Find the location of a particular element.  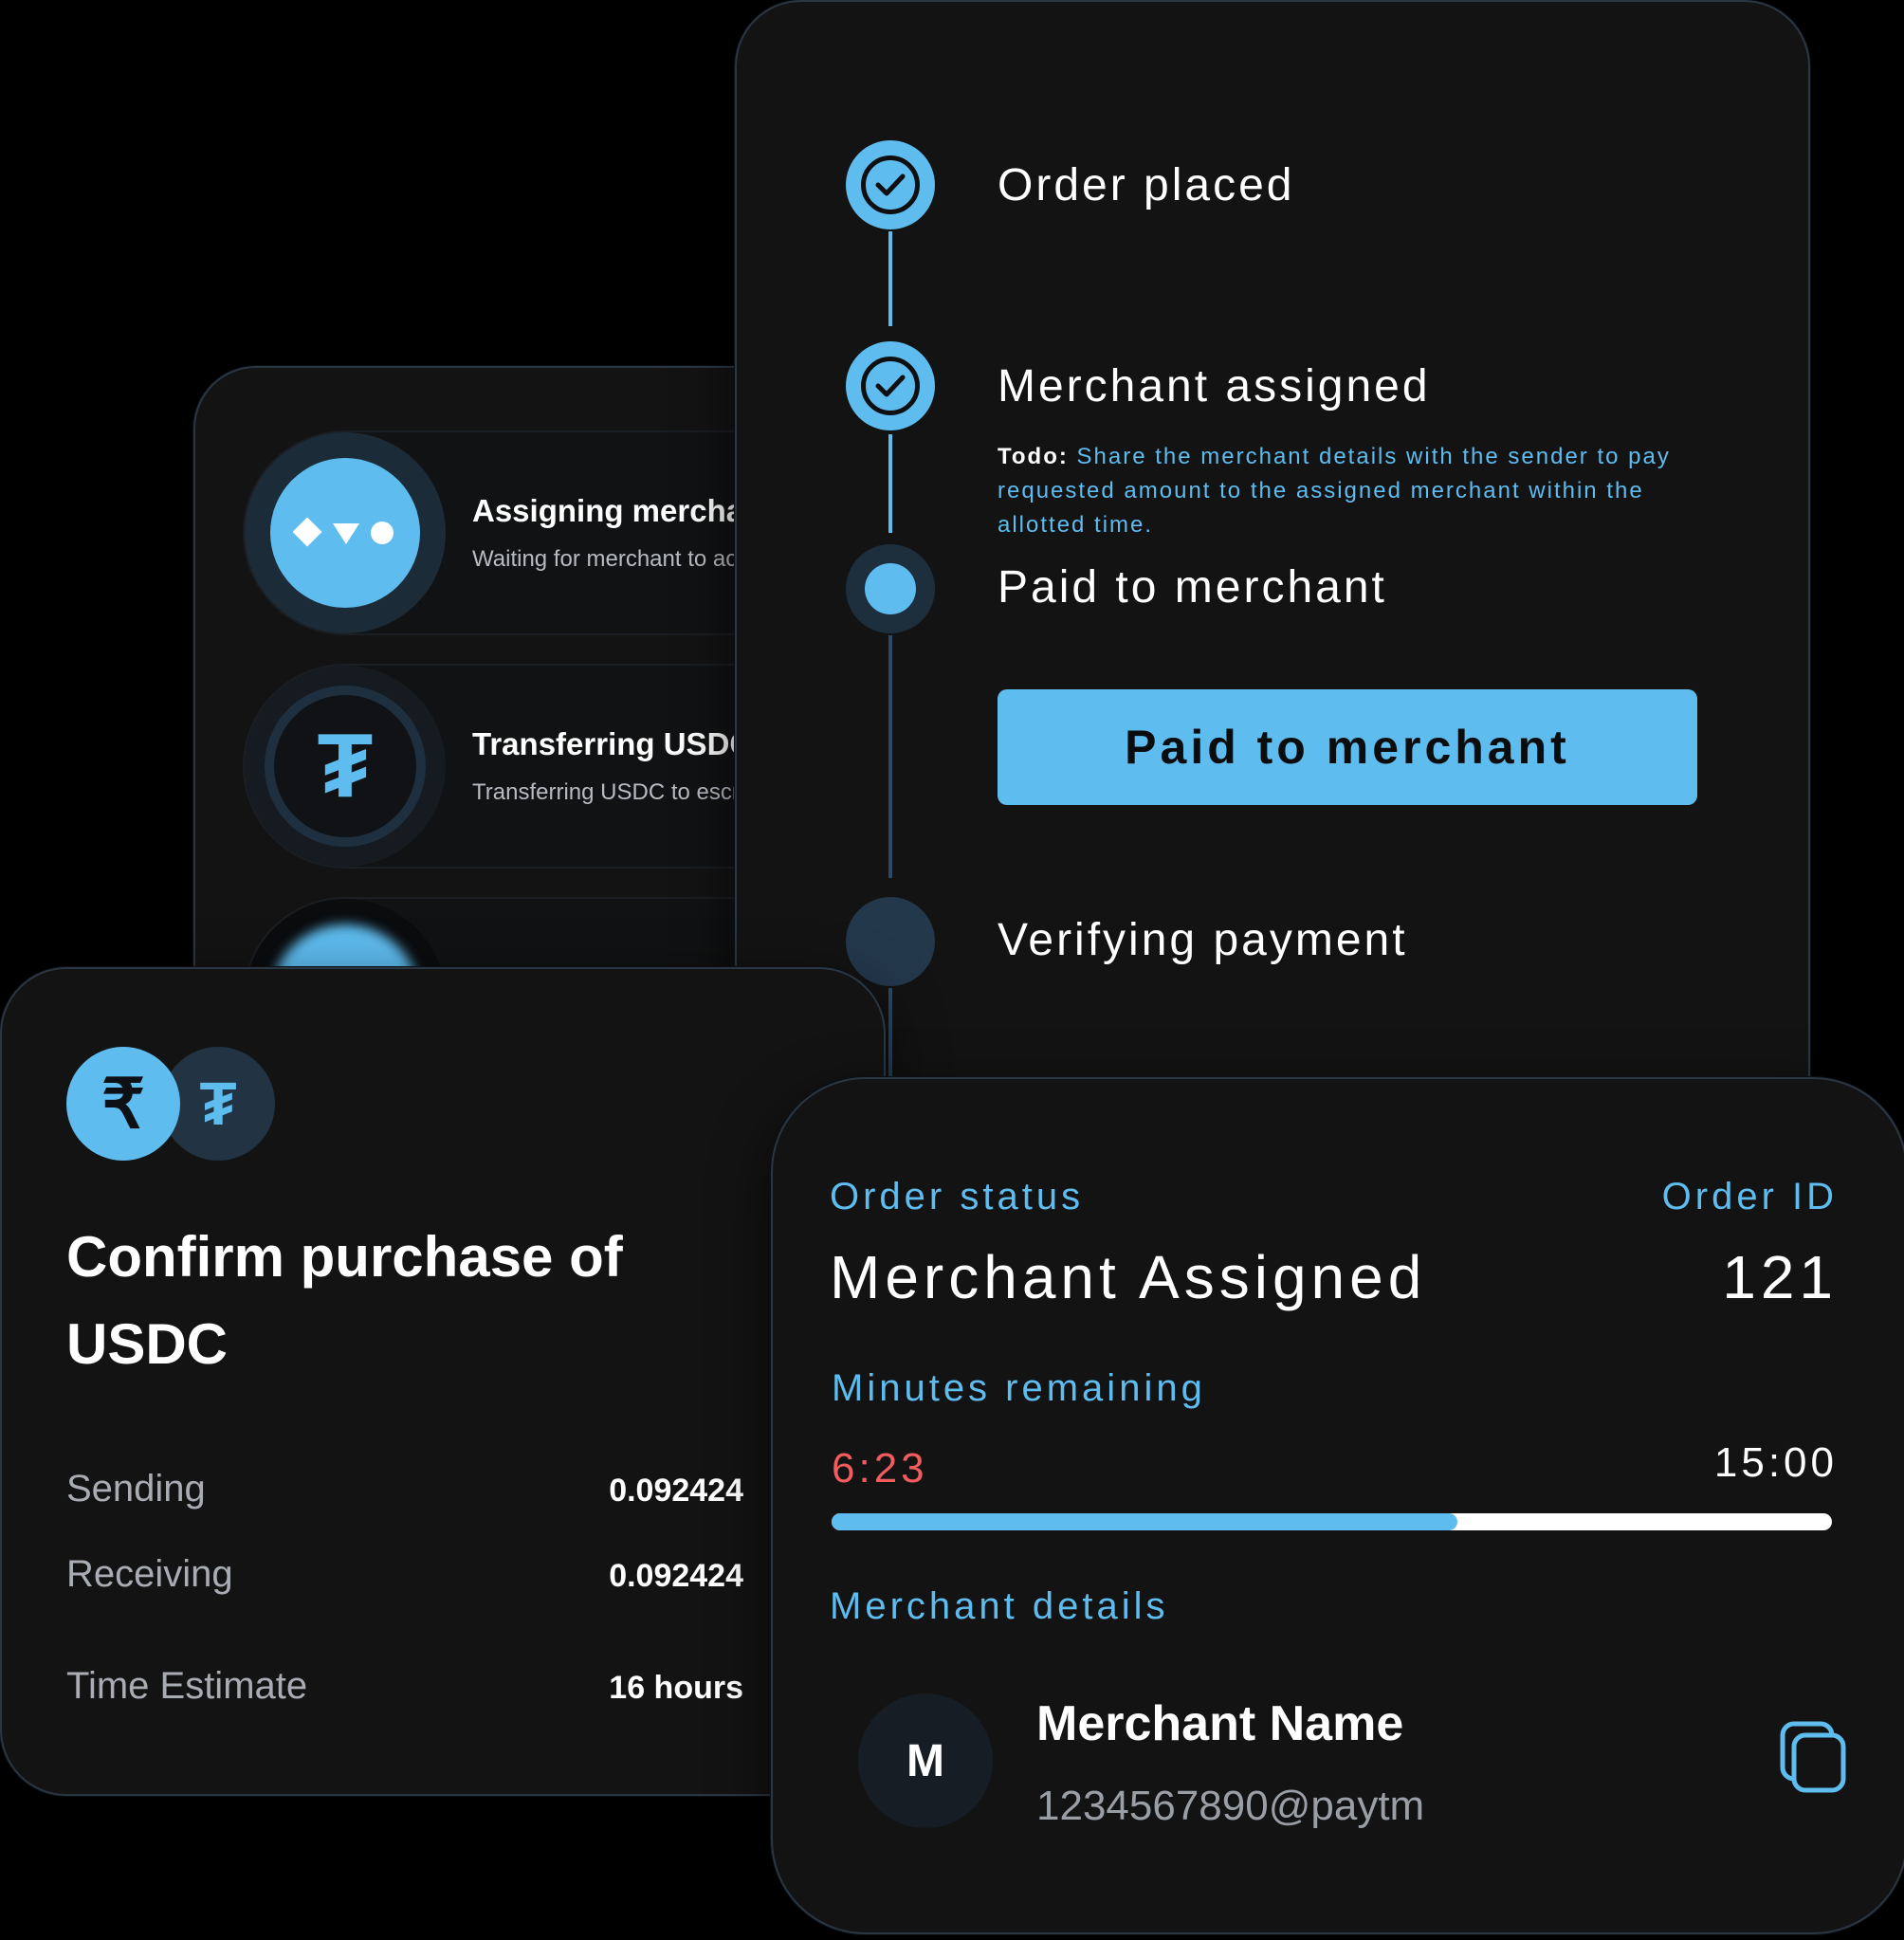

three-shapes-icon is located at coordinates (345, 533).